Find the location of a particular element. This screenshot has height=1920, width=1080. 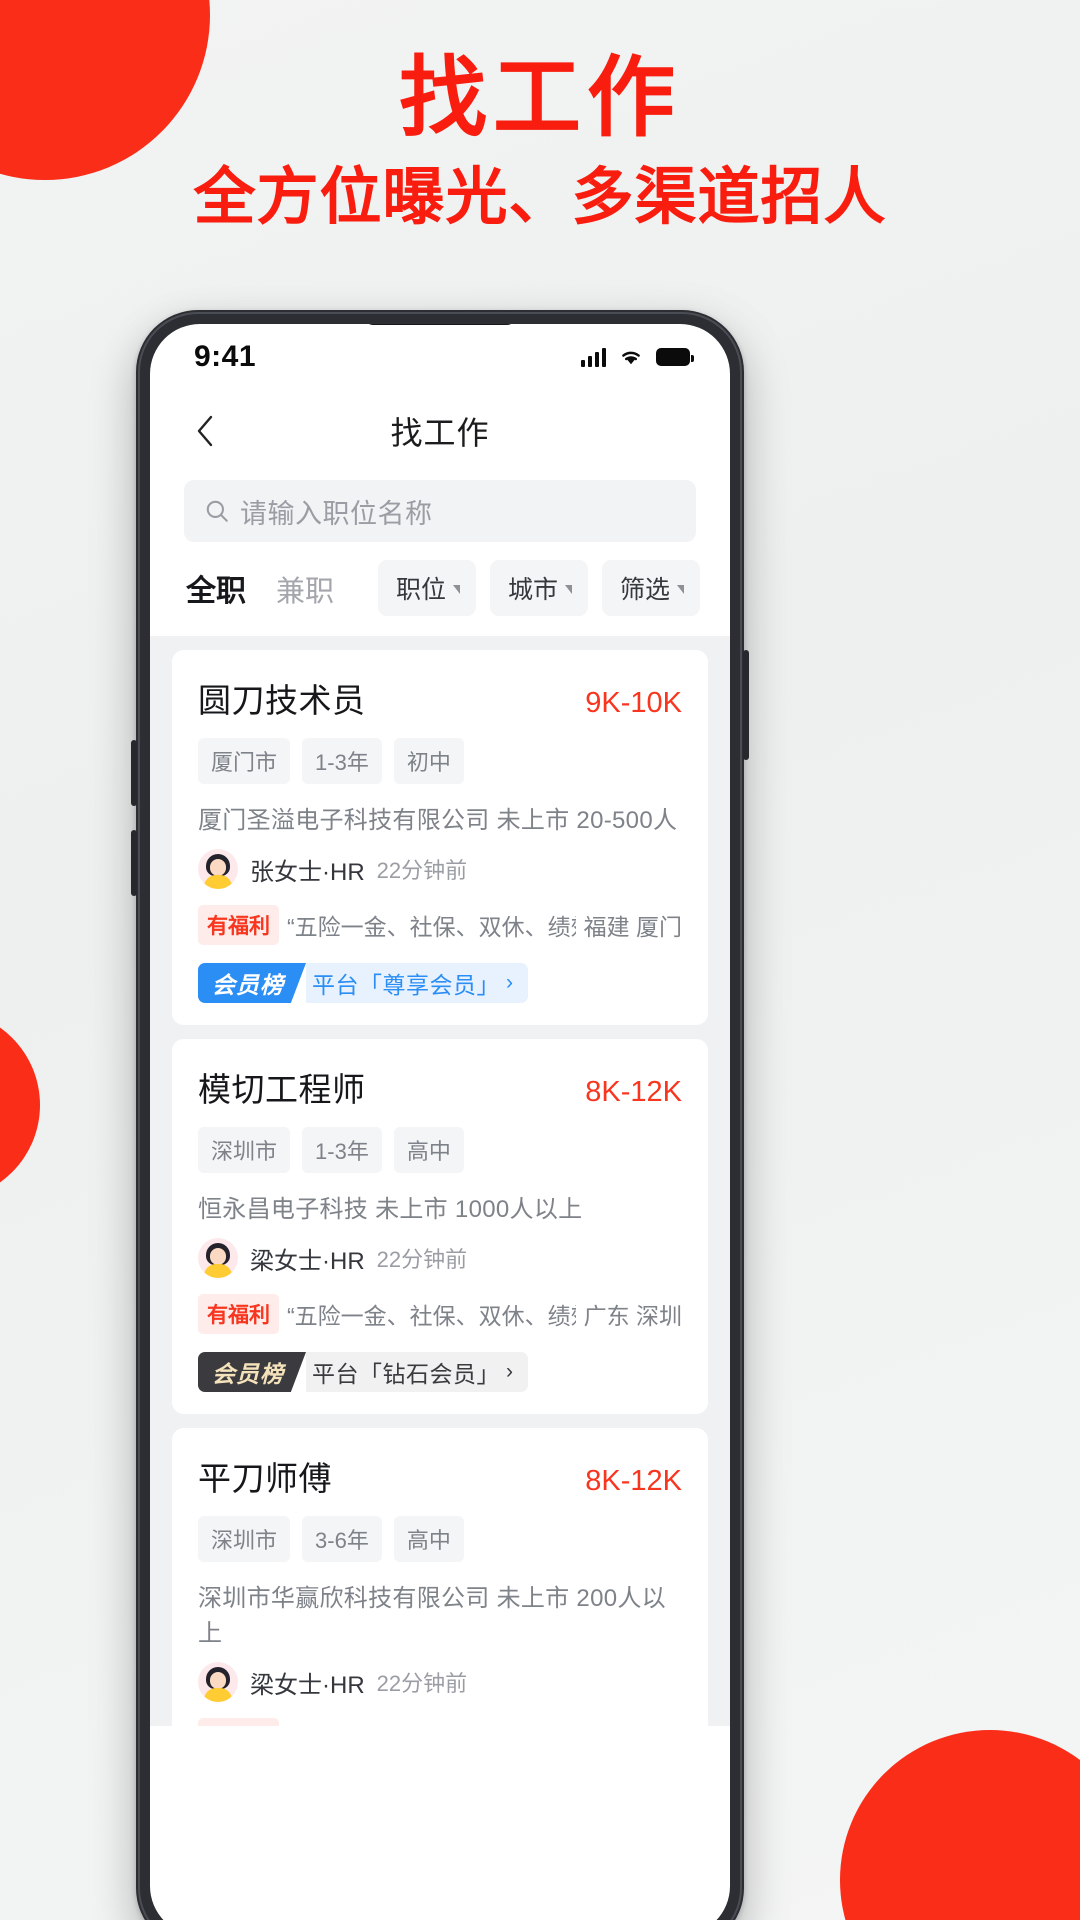

job-tag: 初中 is located at coordinates (428, 761).